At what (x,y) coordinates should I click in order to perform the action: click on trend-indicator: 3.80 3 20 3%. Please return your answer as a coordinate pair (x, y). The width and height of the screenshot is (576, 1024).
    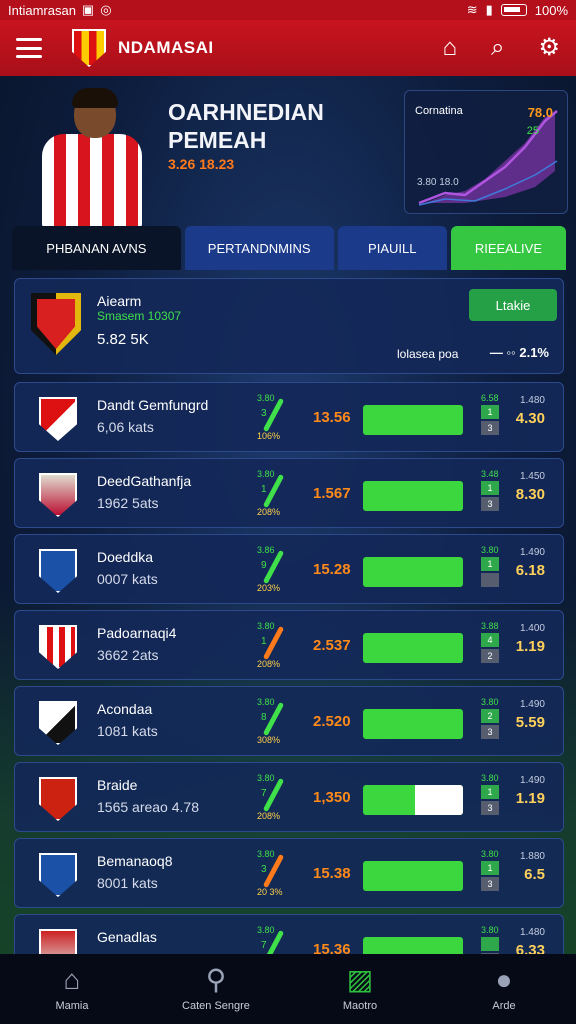
    Looking at the image, I should click on (279, 875).